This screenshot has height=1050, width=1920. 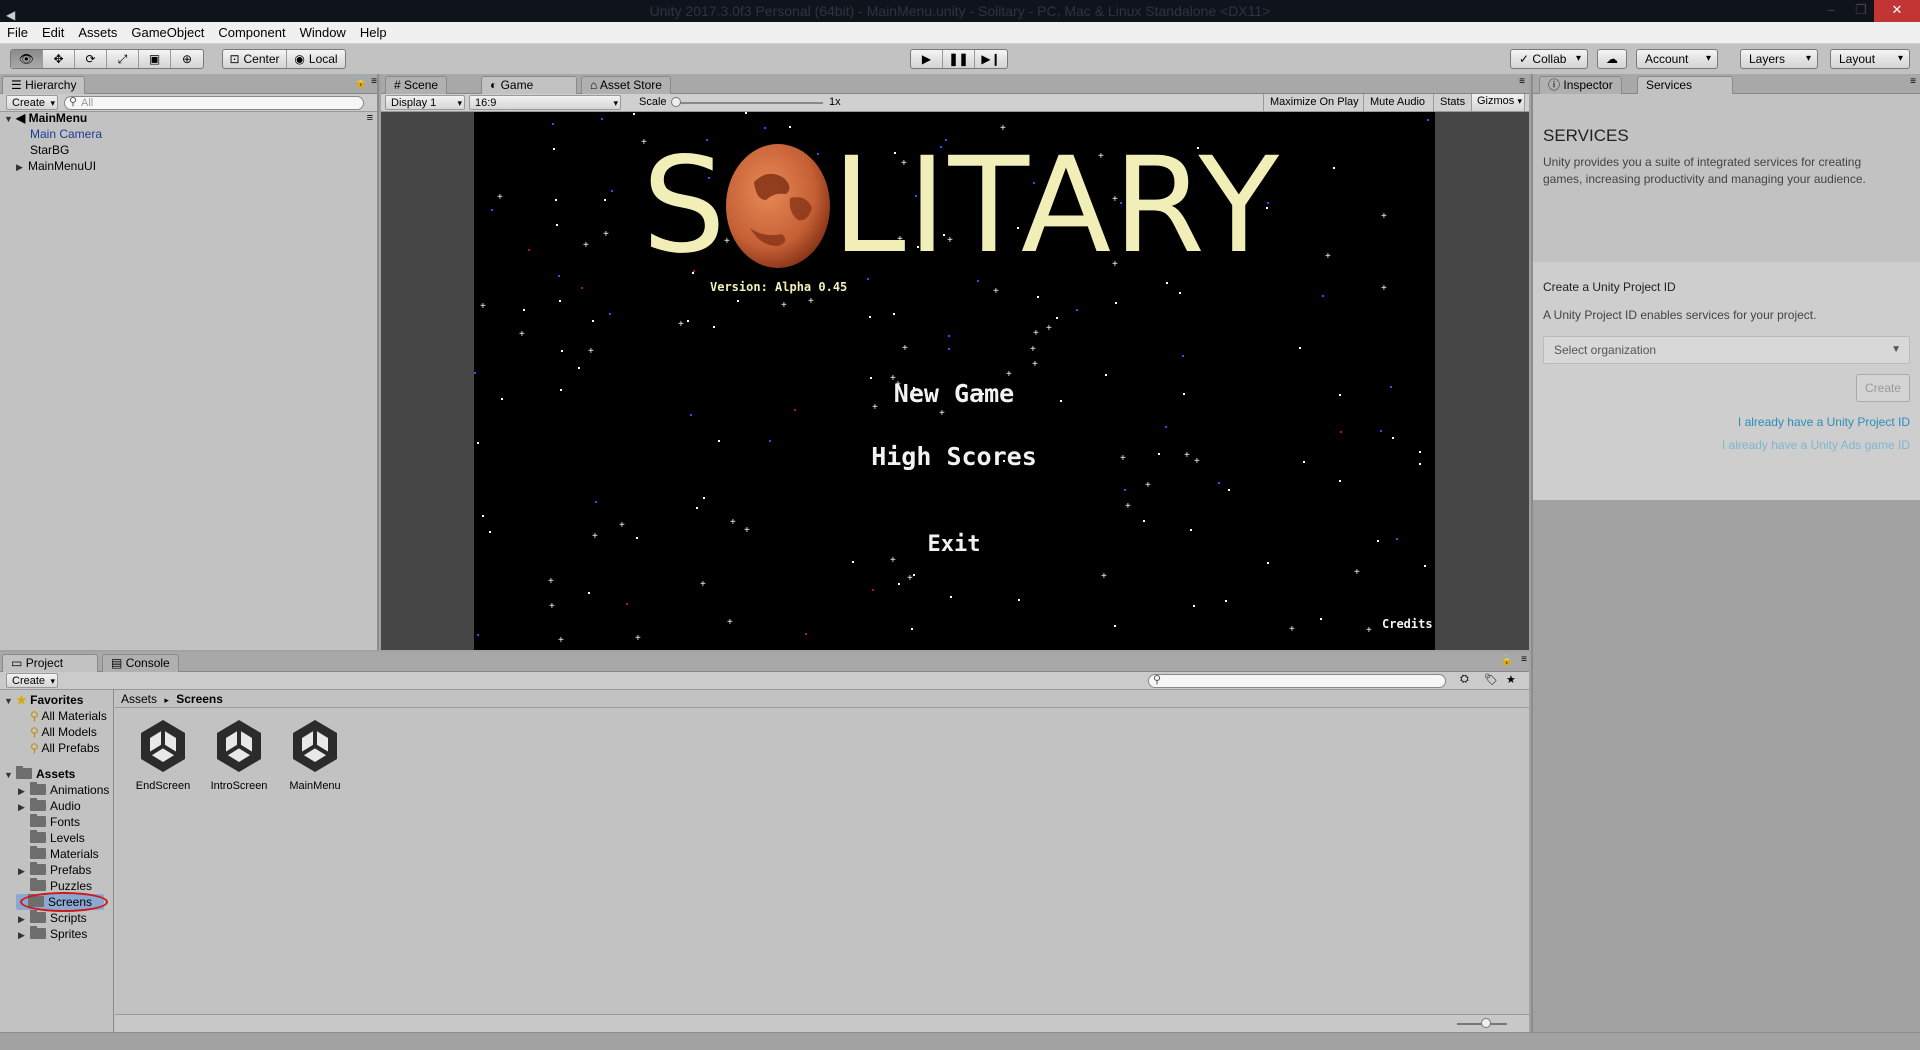 I want to click on scene-root-item: ▼ ◀ MainMenu, so click(x=45, y=118).